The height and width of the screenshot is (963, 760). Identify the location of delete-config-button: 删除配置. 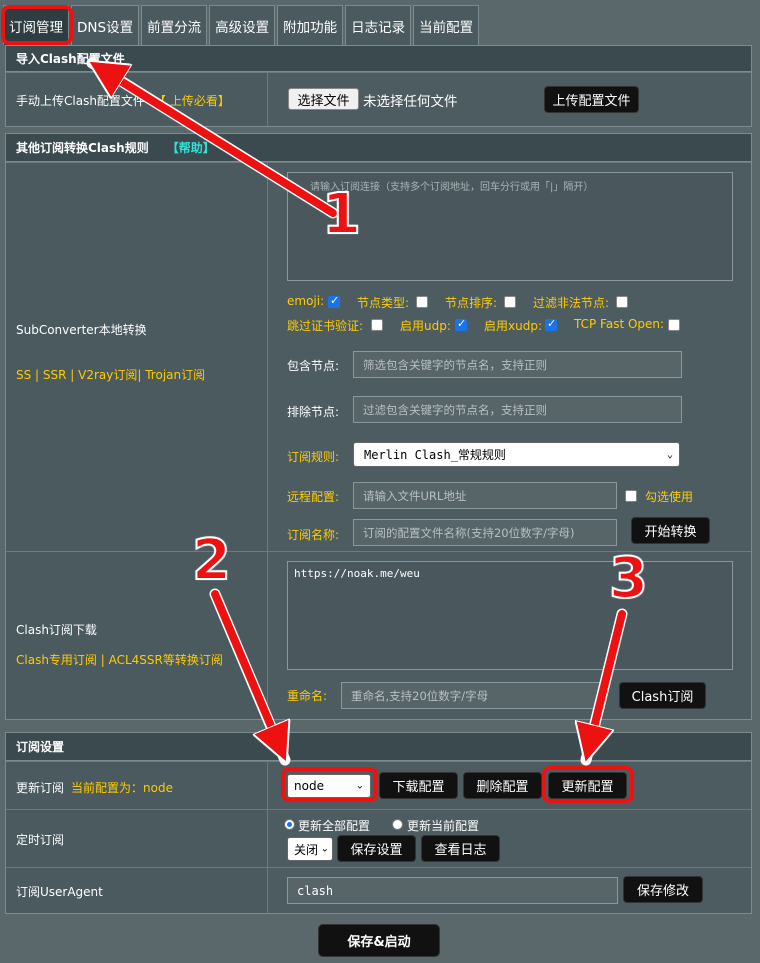
(502, 785).